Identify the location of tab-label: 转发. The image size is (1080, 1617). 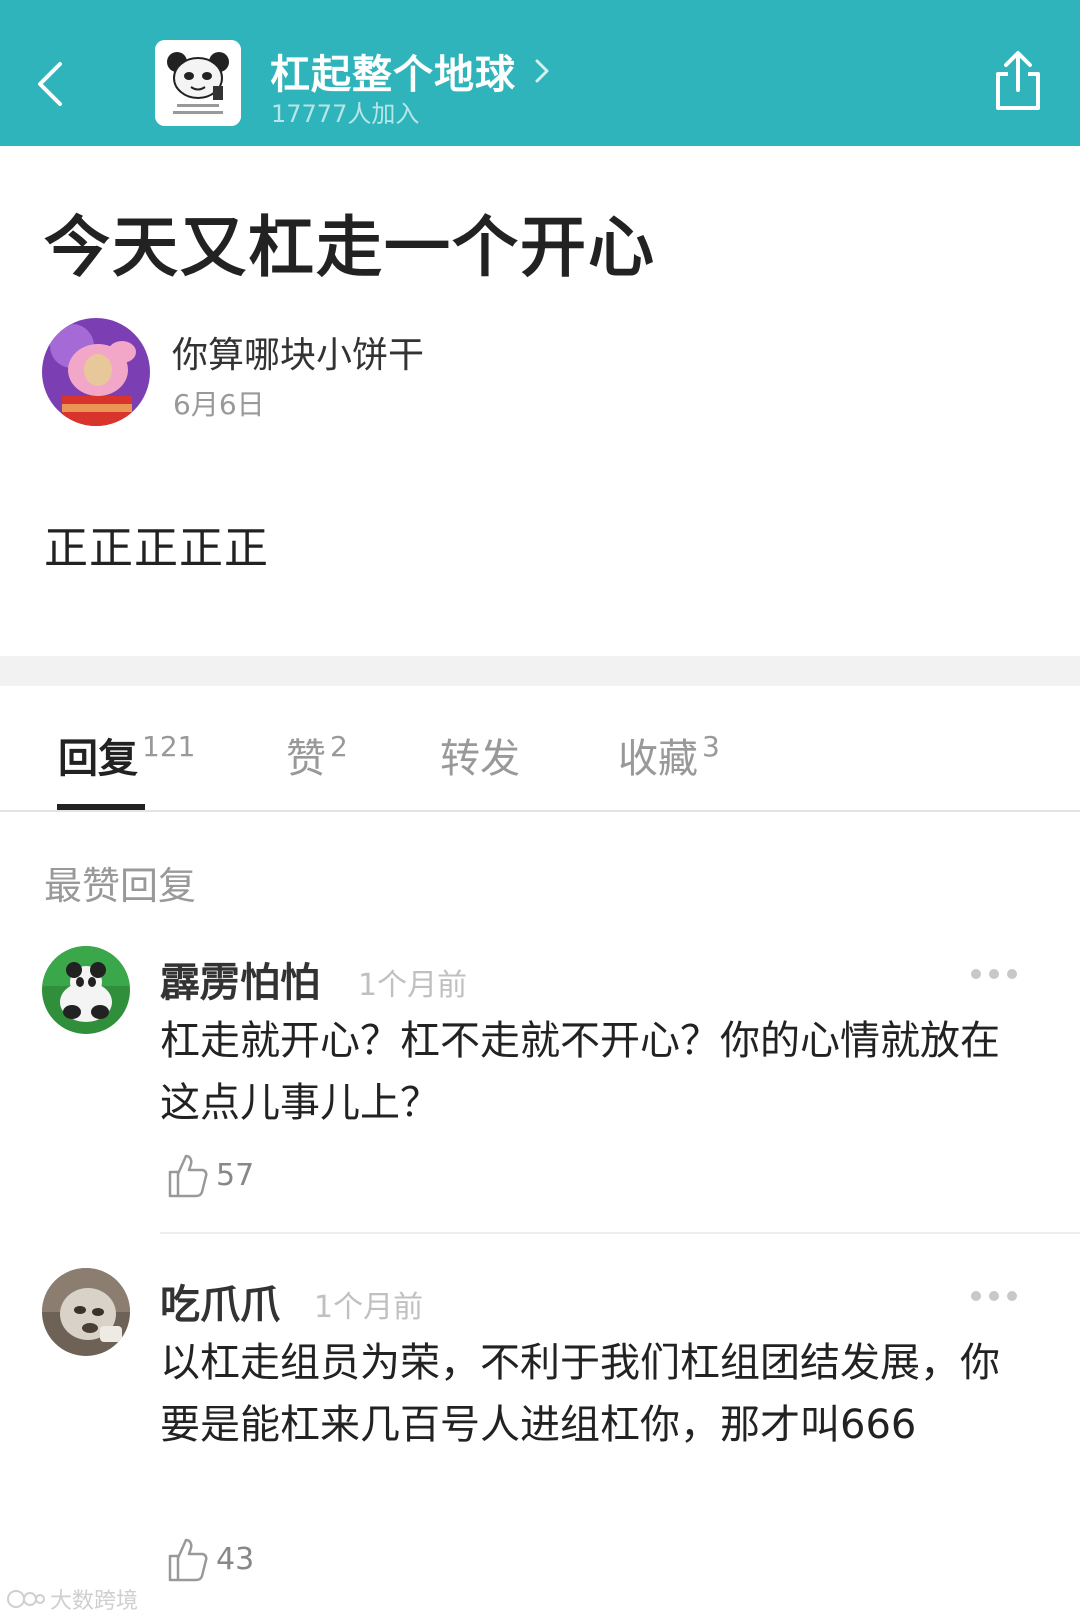
(480, 759).